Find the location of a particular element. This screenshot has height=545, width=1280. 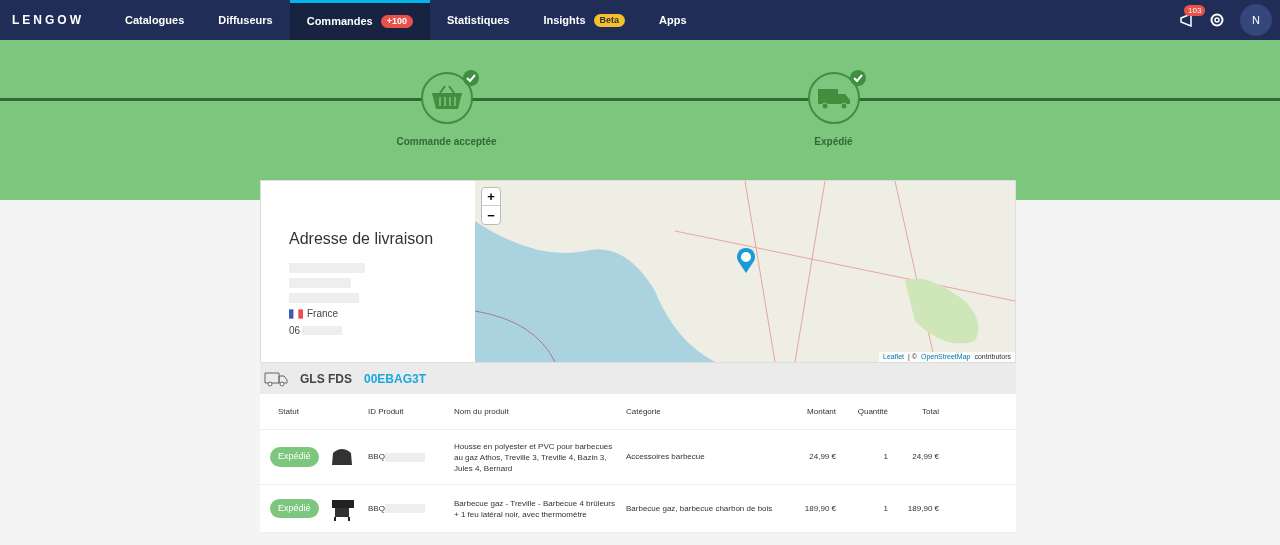

nav-tab: Insights Beta is located at coordinates (584, 20).